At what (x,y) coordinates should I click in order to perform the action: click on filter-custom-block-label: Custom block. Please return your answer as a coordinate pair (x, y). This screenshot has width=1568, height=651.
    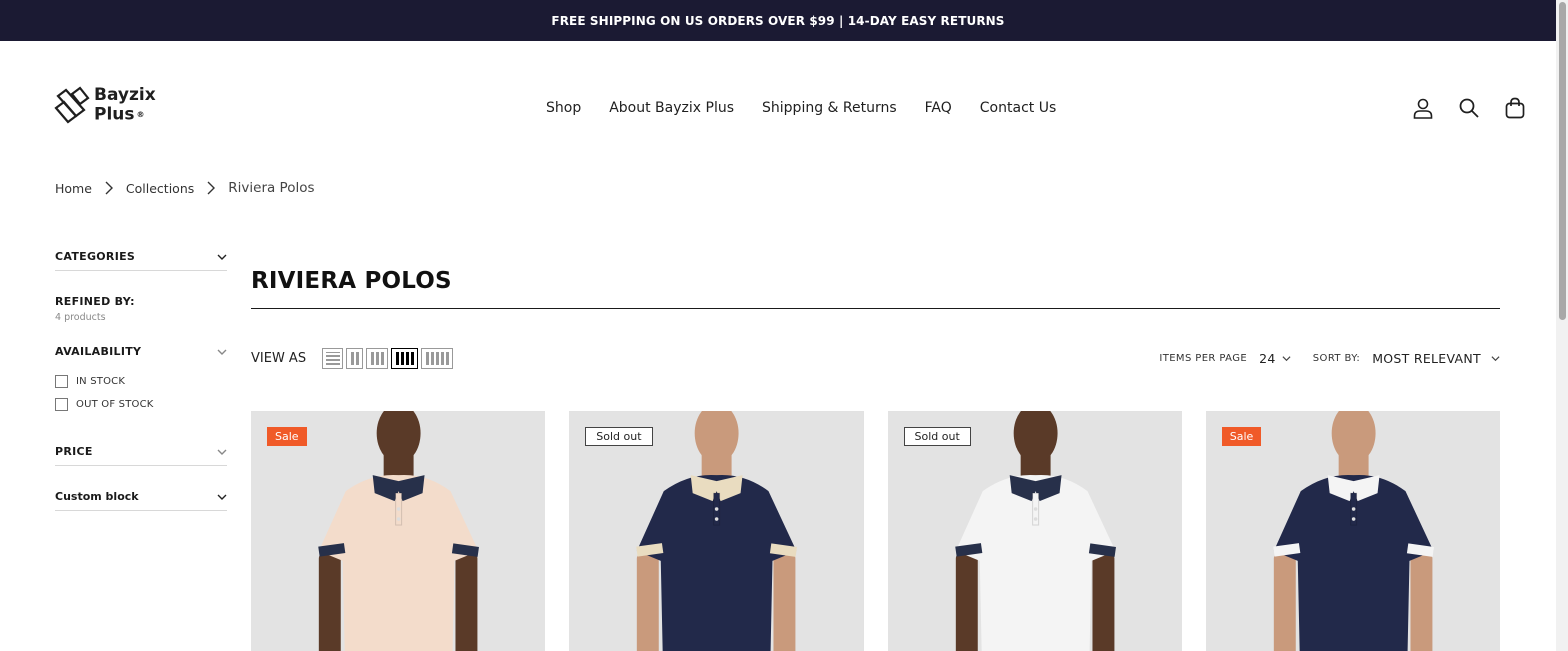
    Looking at the image, I should click on (97, 496).